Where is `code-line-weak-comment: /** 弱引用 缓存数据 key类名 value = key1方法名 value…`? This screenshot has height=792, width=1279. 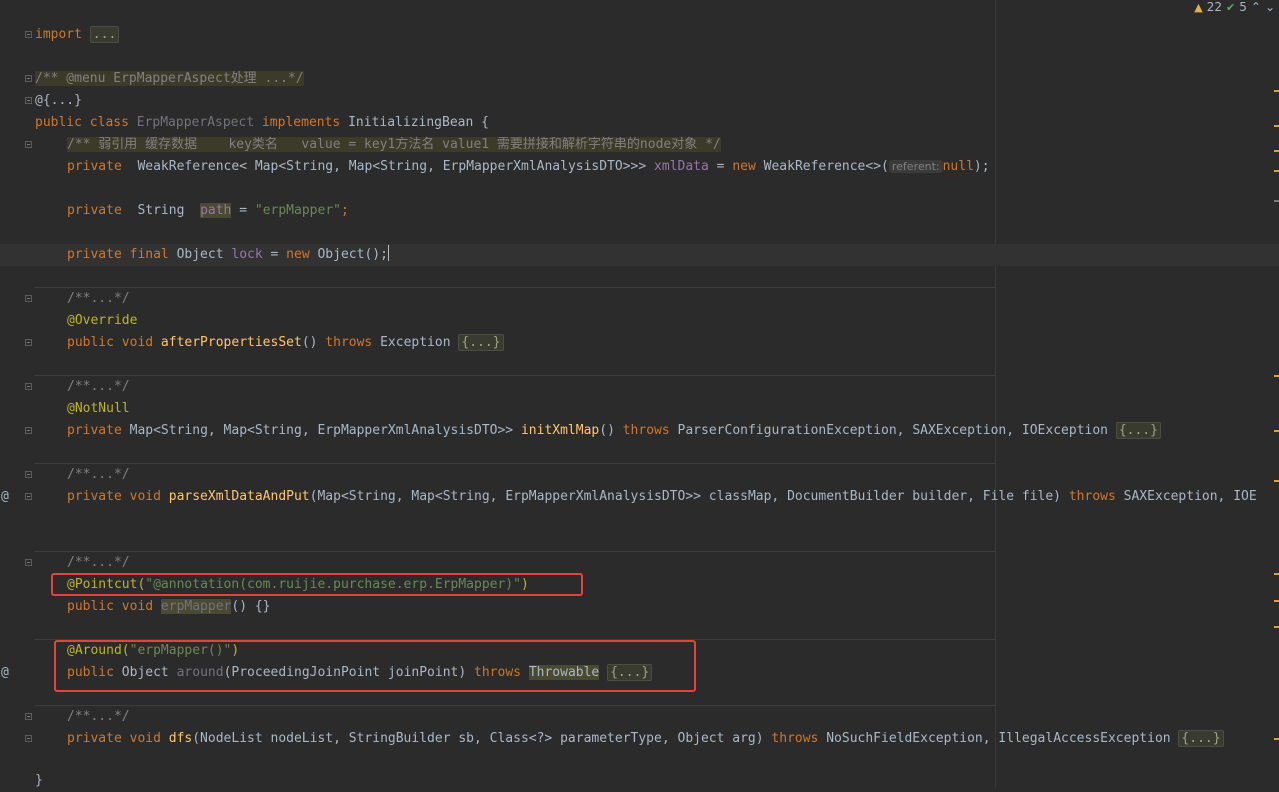
code-line-weak-comment: /** 弱引用 缓存数据 key类名 value = key1方法名 value… is located at coordinates (639, 145).